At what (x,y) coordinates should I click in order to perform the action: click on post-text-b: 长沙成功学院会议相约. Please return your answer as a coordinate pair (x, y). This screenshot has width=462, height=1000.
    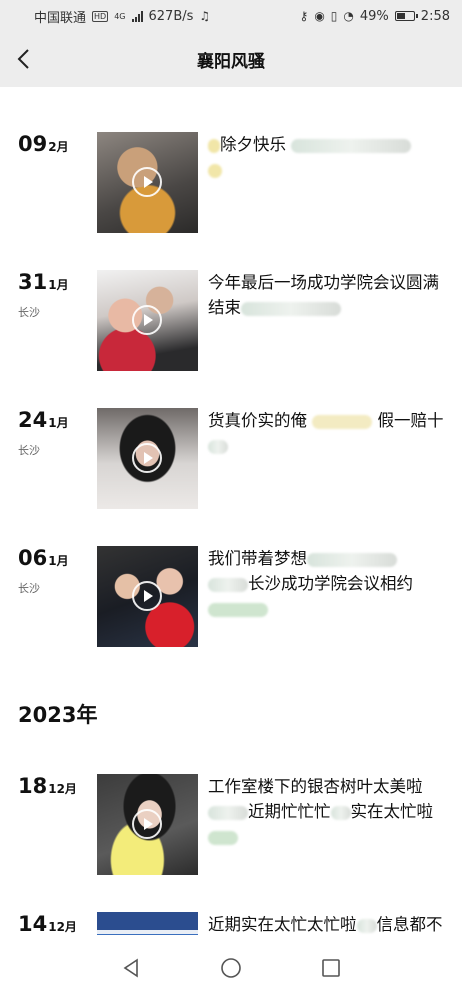
    Looking at the image, I should click on (330, 583).